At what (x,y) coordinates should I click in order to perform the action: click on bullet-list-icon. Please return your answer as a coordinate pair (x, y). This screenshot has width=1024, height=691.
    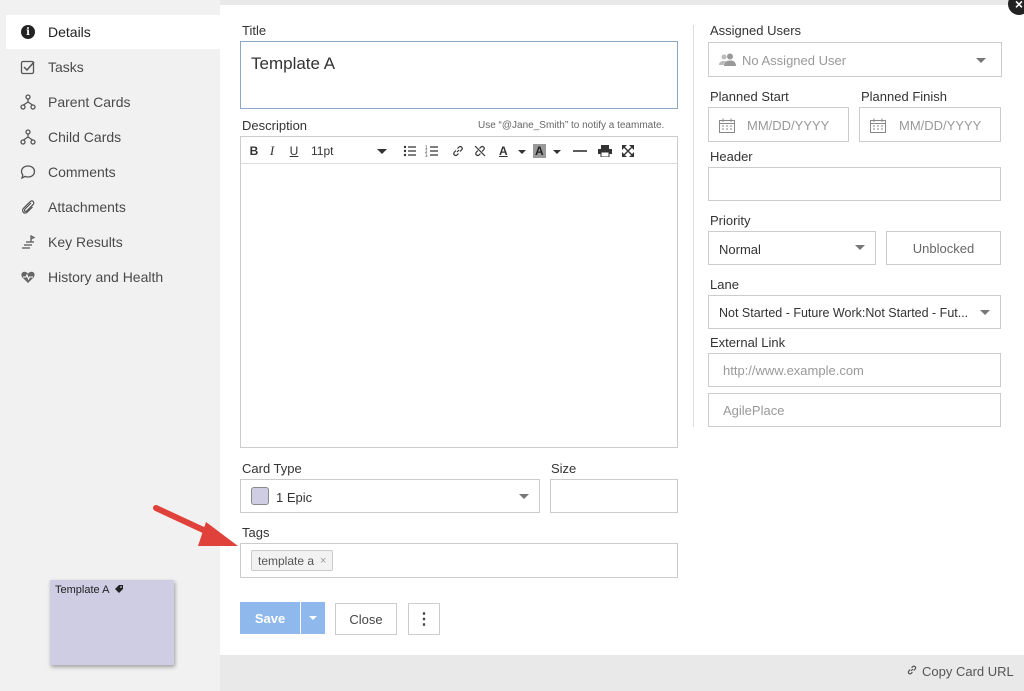
    Looking at the image, I should click on (410, 151).